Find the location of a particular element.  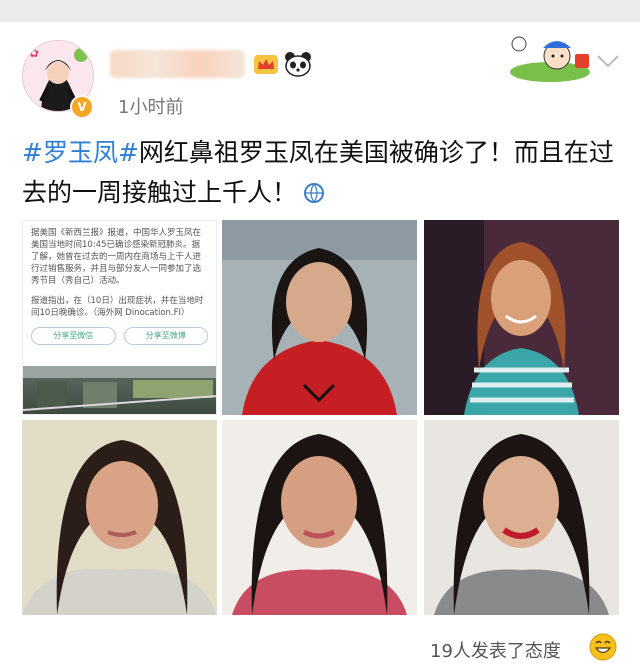

chevron-down-icon is located at coordinates (608, 61).